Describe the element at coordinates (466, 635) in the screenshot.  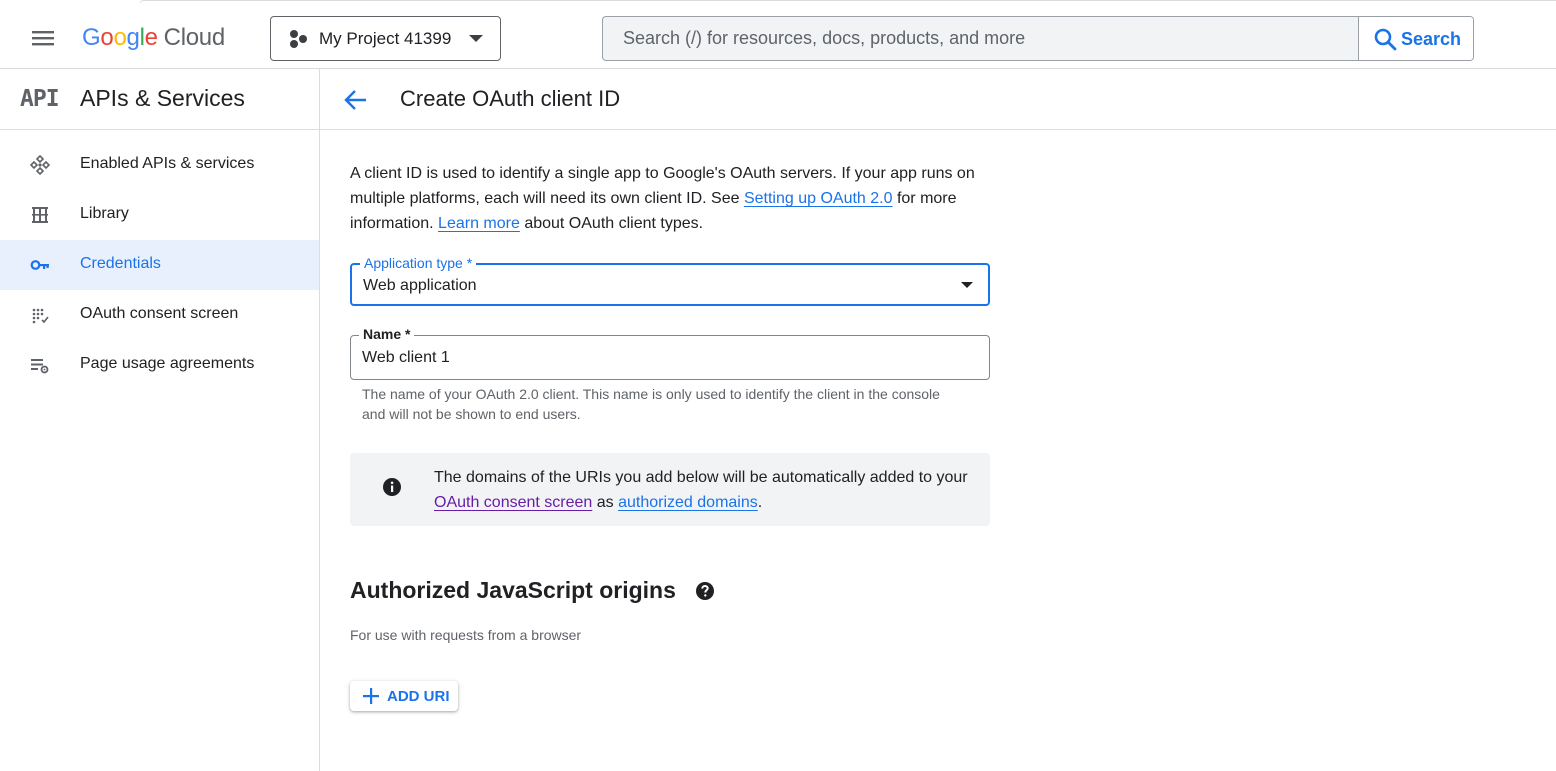
I see `js-origins-subtitle: For use with requests from a browser` at that location.